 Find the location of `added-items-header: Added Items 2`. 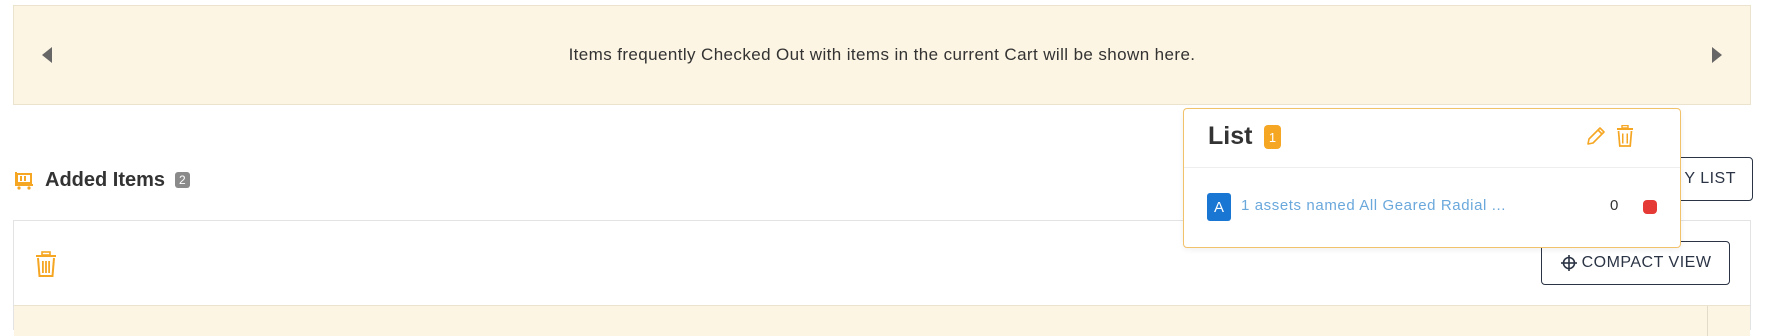

added-items-header: Added Items 2 is located at coordinates (101, 180).